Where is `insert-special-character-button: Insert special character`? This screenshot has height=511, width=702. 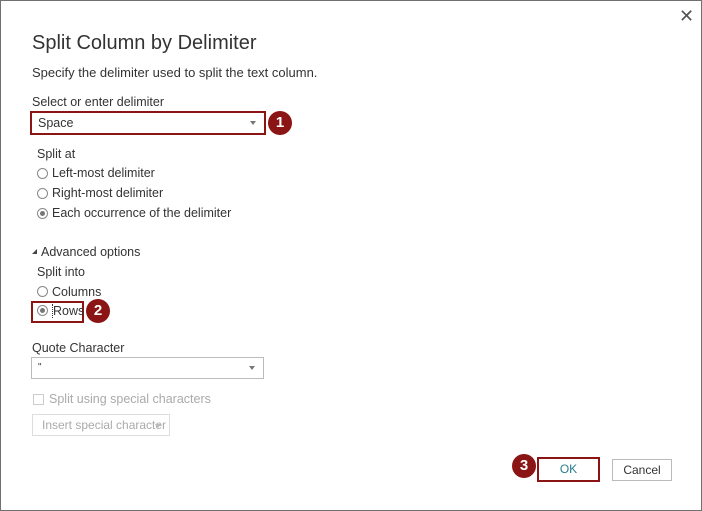 insert-special-character-button: Insert special character is located at coordinates (101, 425).